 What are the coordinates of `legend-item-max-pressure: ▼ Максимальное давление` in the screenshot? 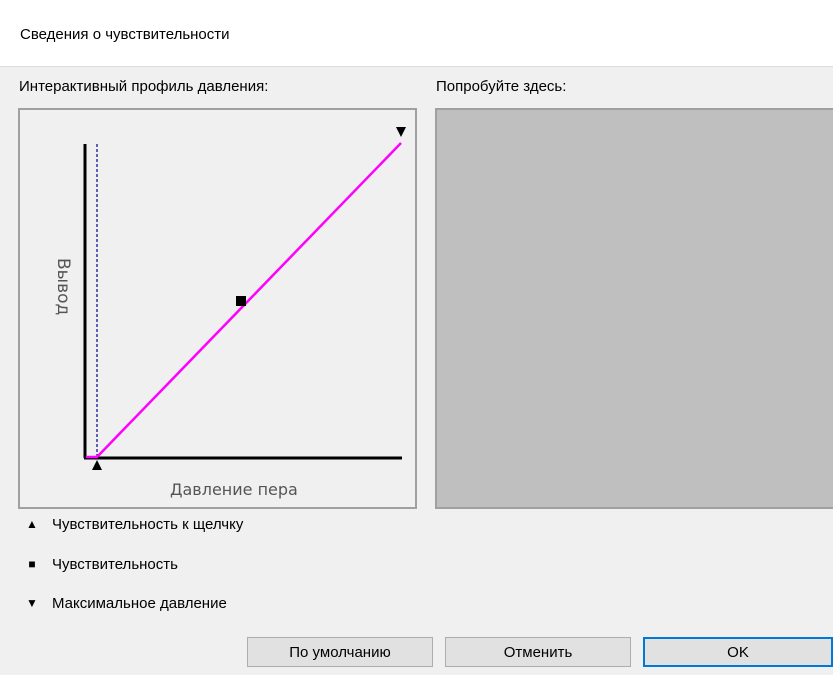 It's located at (126, 603).